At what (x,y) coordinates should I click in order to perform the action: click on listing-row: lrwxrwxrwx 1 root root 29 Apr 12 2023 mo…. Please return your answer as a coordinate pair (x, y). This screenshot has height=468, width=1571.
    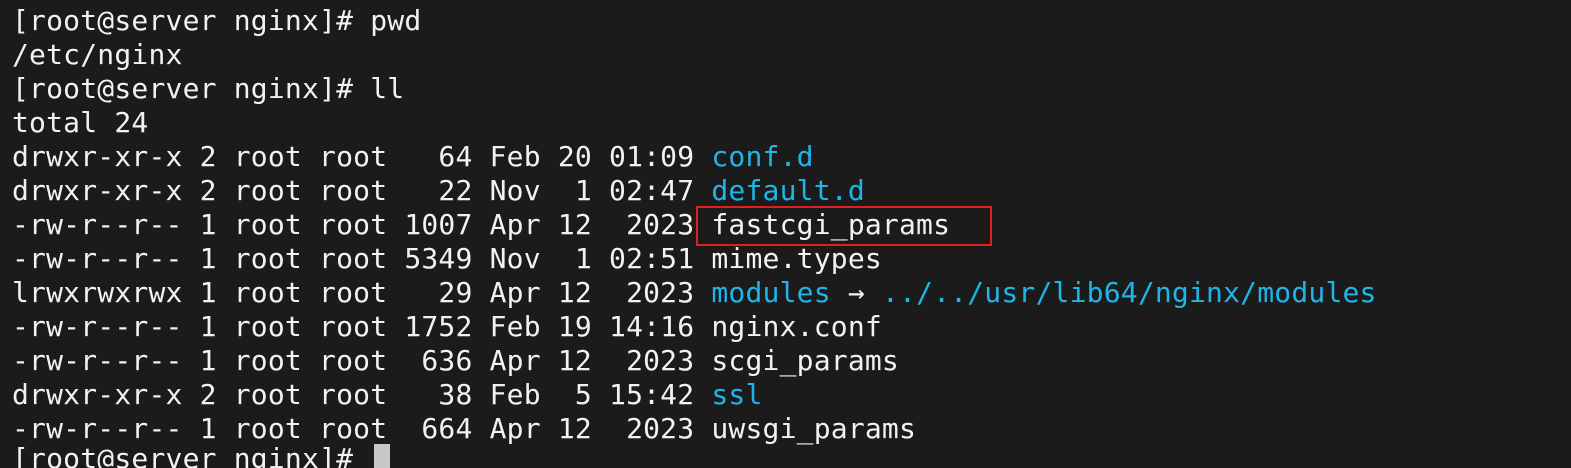
    Looking at the image, I should click on (694, 293).